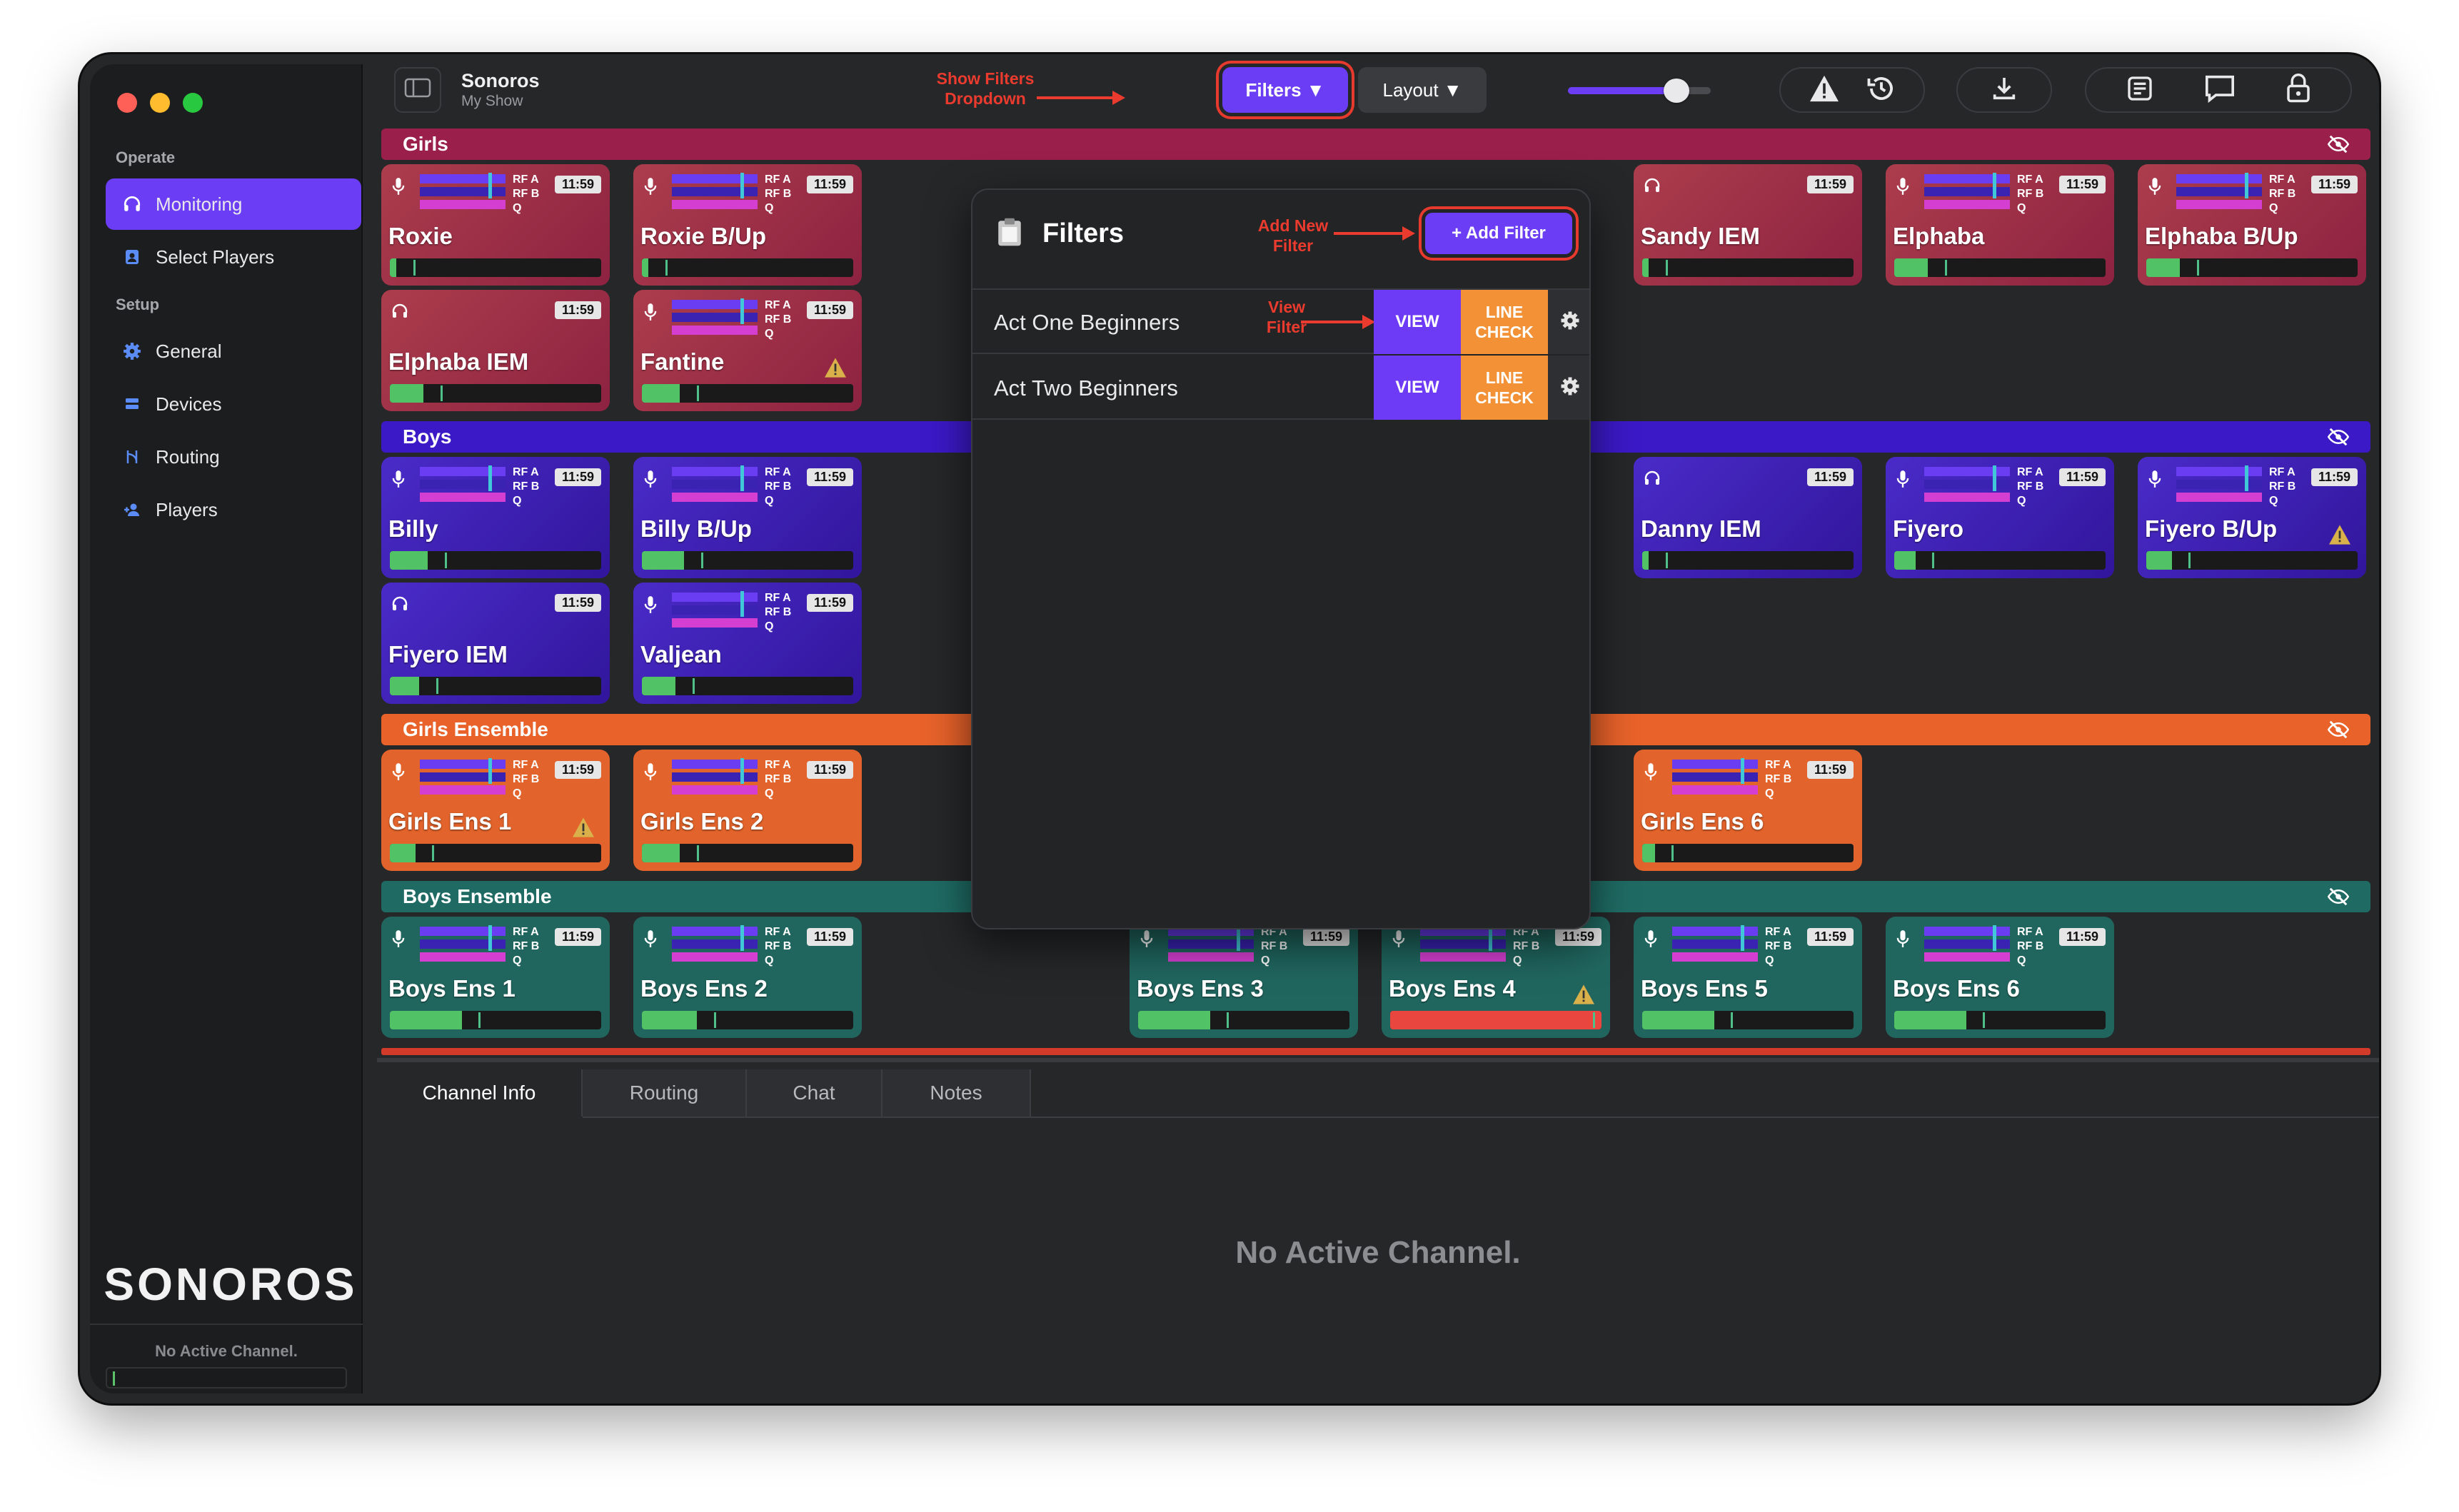  What do you see at coordinates (2140, 90) in the screenshot?
I see `notes-icon` at bounding box center [2140, 90].